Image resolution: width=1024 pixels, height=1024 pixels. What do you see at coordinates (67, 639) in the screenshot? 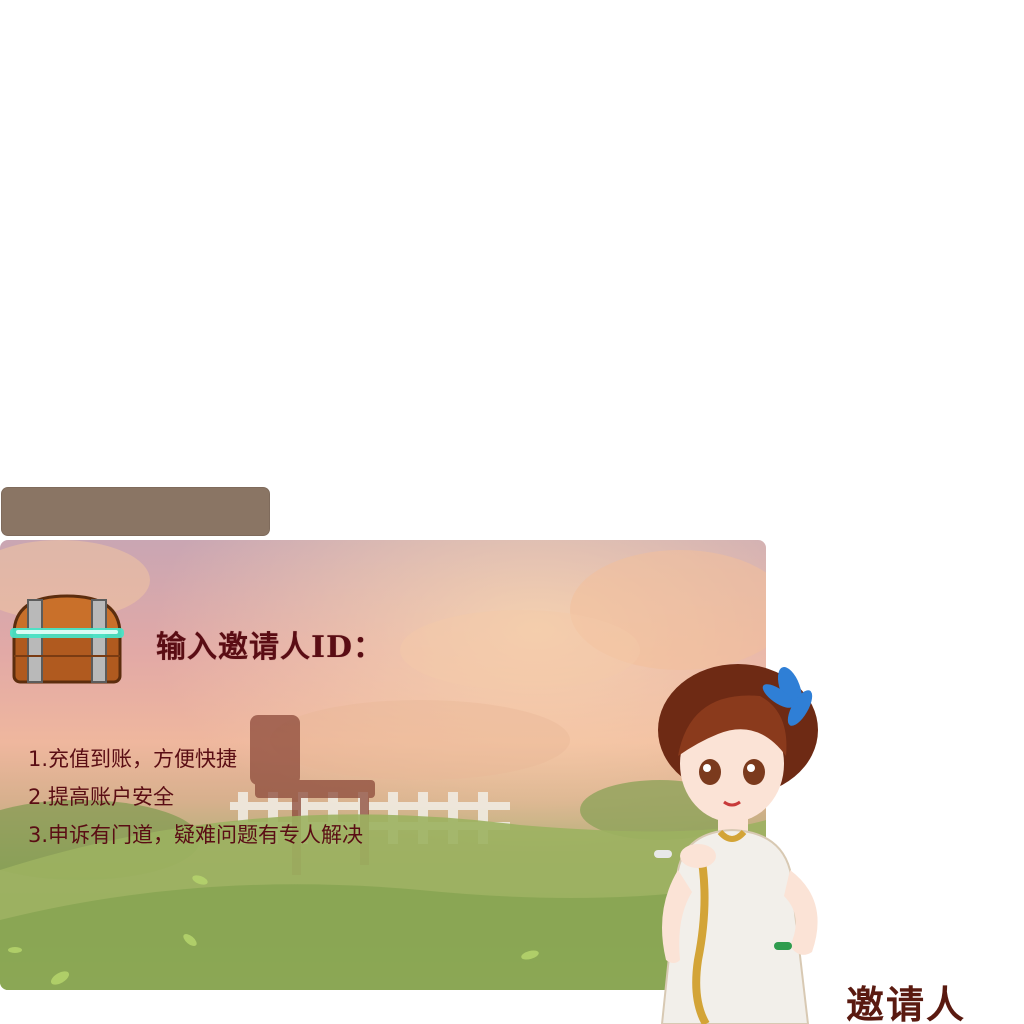
I see `treasure-chest-icon` at bounding box center [67, 639].